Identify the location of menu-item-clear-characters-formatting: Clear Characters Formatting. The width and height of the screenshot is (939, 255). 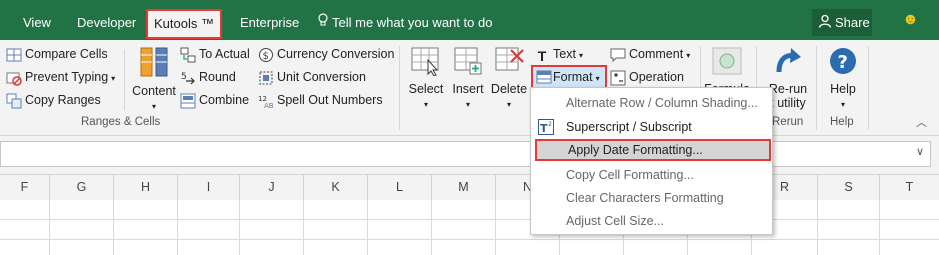
(651, 198).